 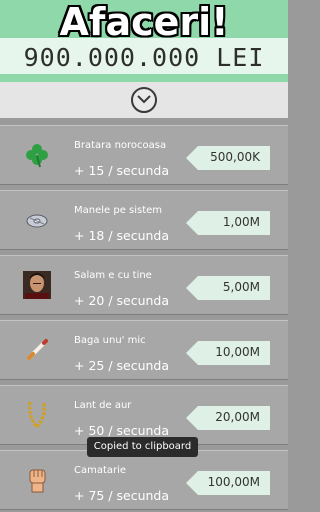 I want to click on price-label: 1,00M, so click(x=241, y=222).